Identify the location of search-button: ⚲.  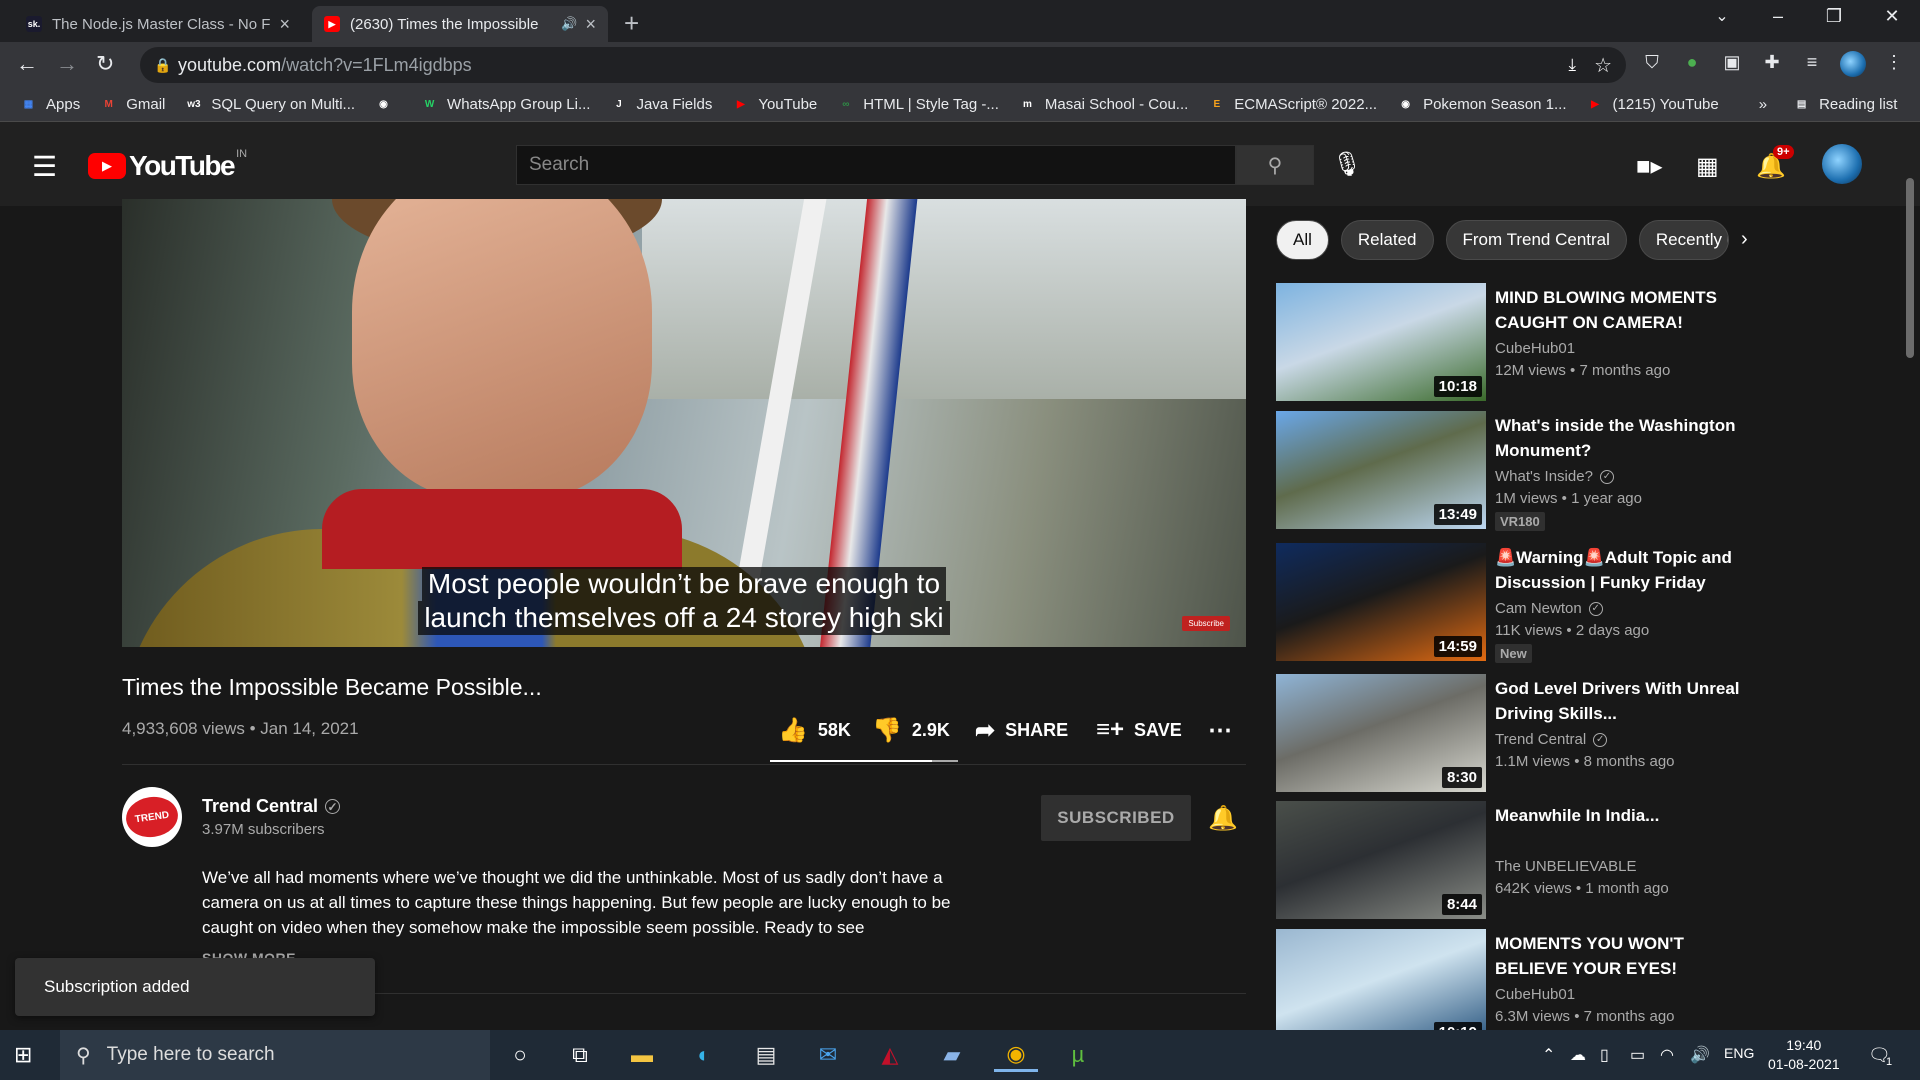
(1275, 165).